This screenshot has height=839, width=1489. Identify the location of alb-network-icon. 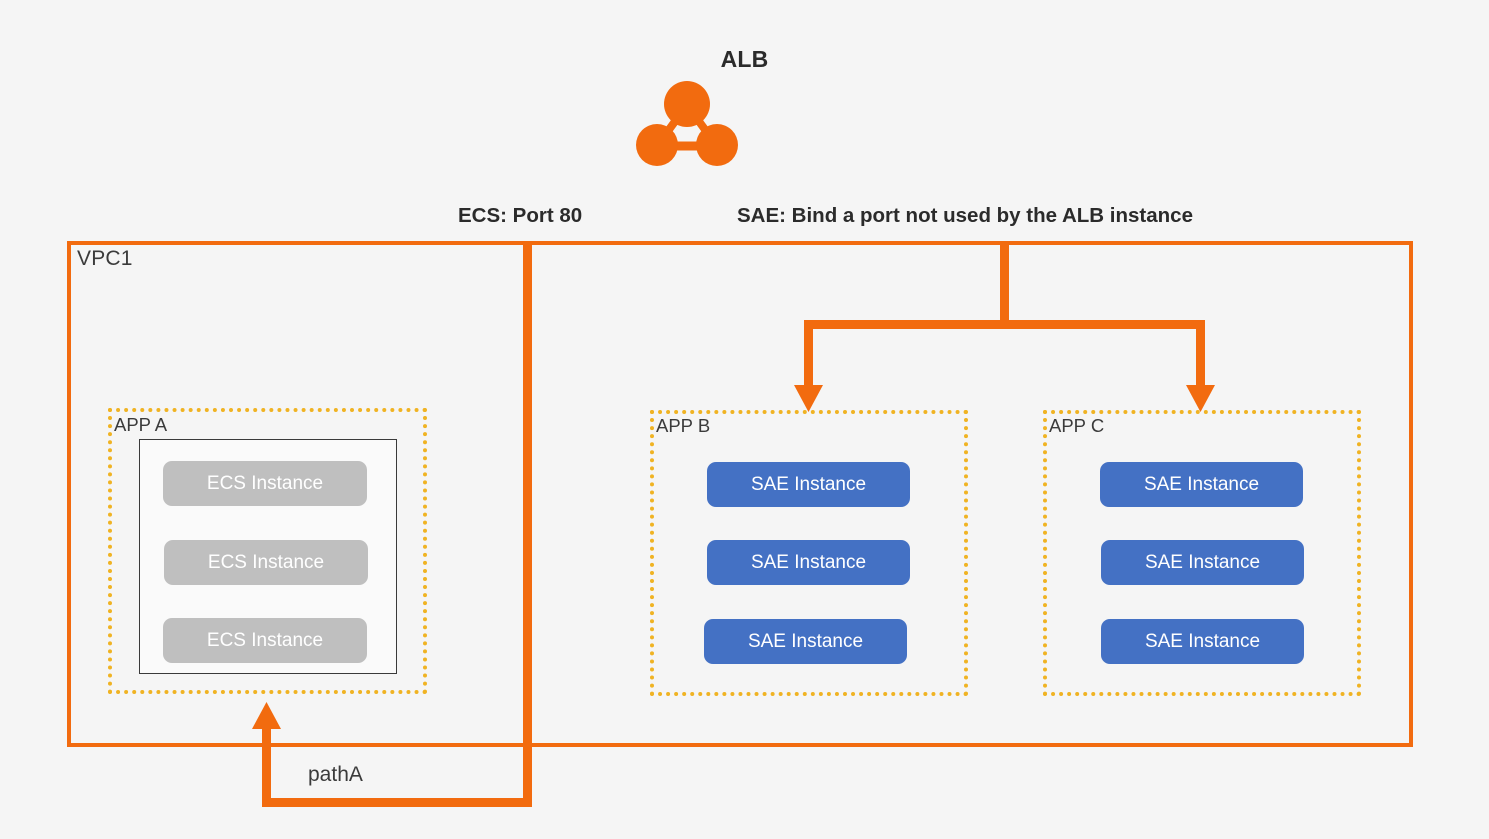
(687, 123).